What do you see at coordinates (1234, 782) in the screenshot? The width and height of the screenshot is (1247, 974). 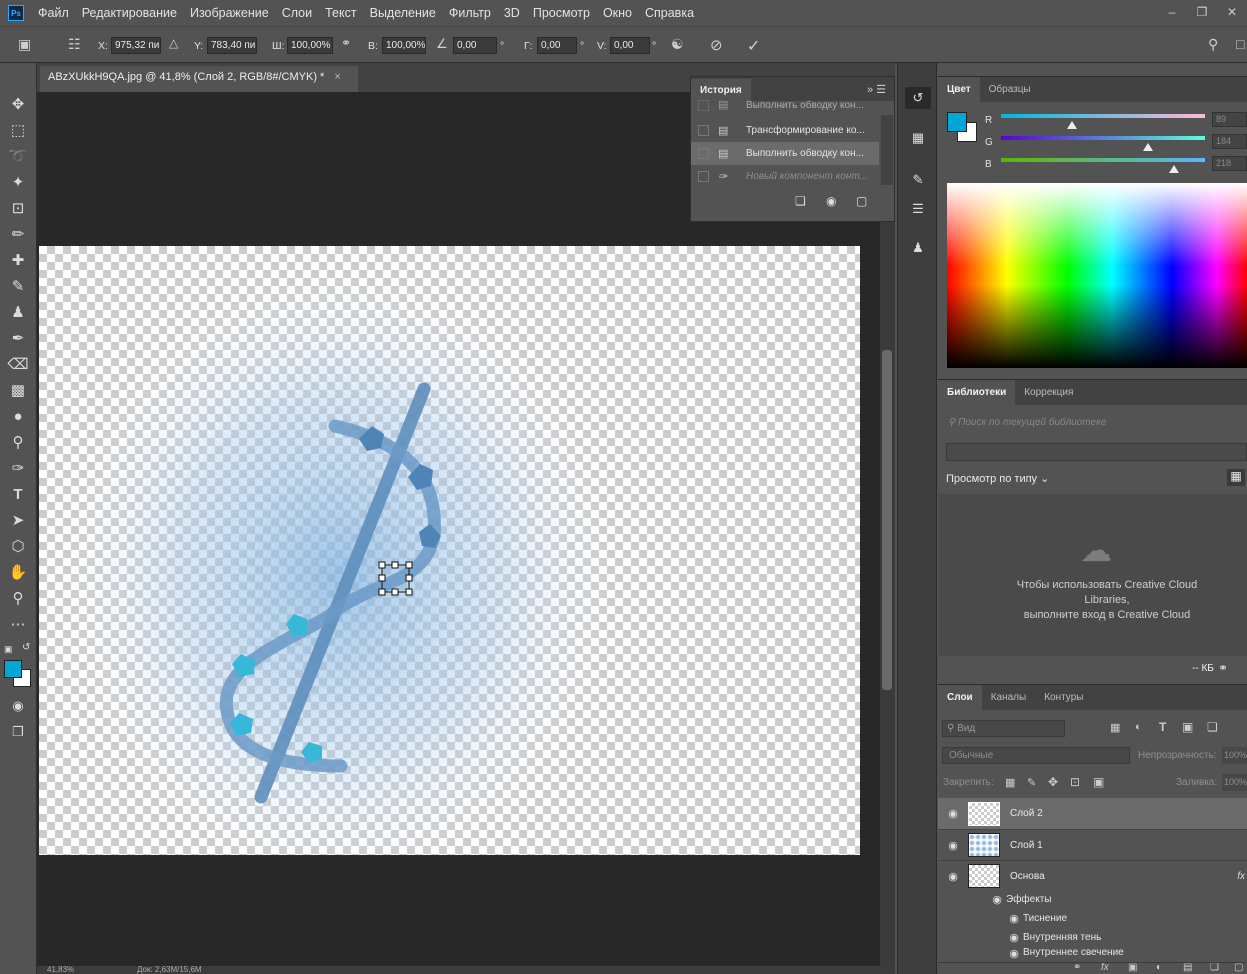 I see `fill-field: 100%` at bounding box center [1234, 782].